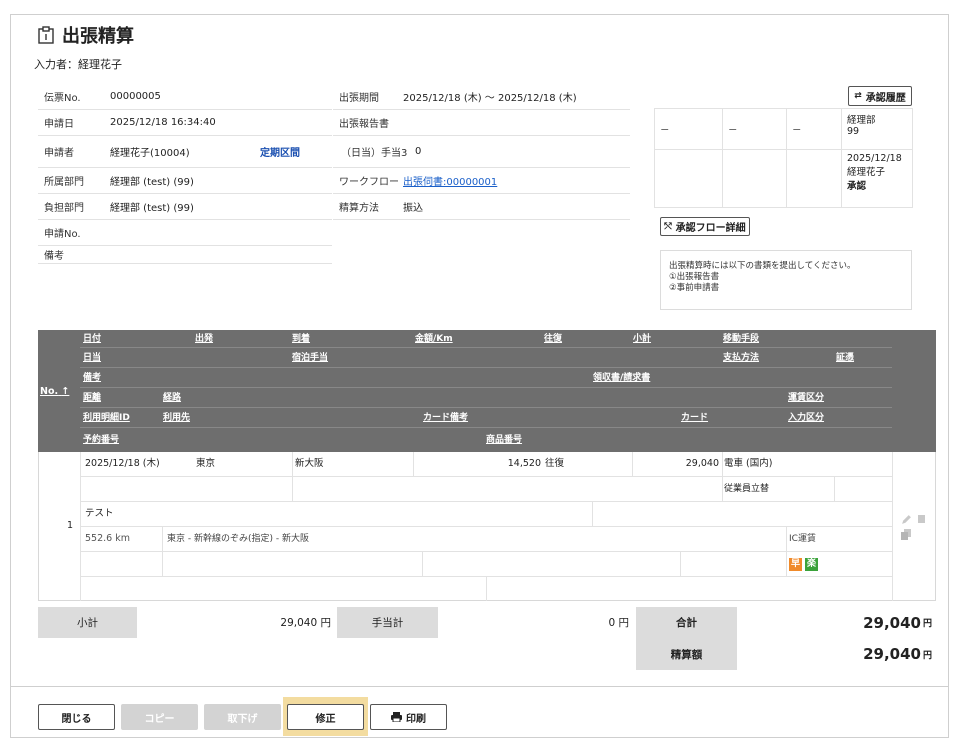 This screenshot has height=745, width=959. What do you see at coordinates (481, 207) in the screenshot?
I see `info-row: 精算方法 振込` at bounding box center [481, 207].